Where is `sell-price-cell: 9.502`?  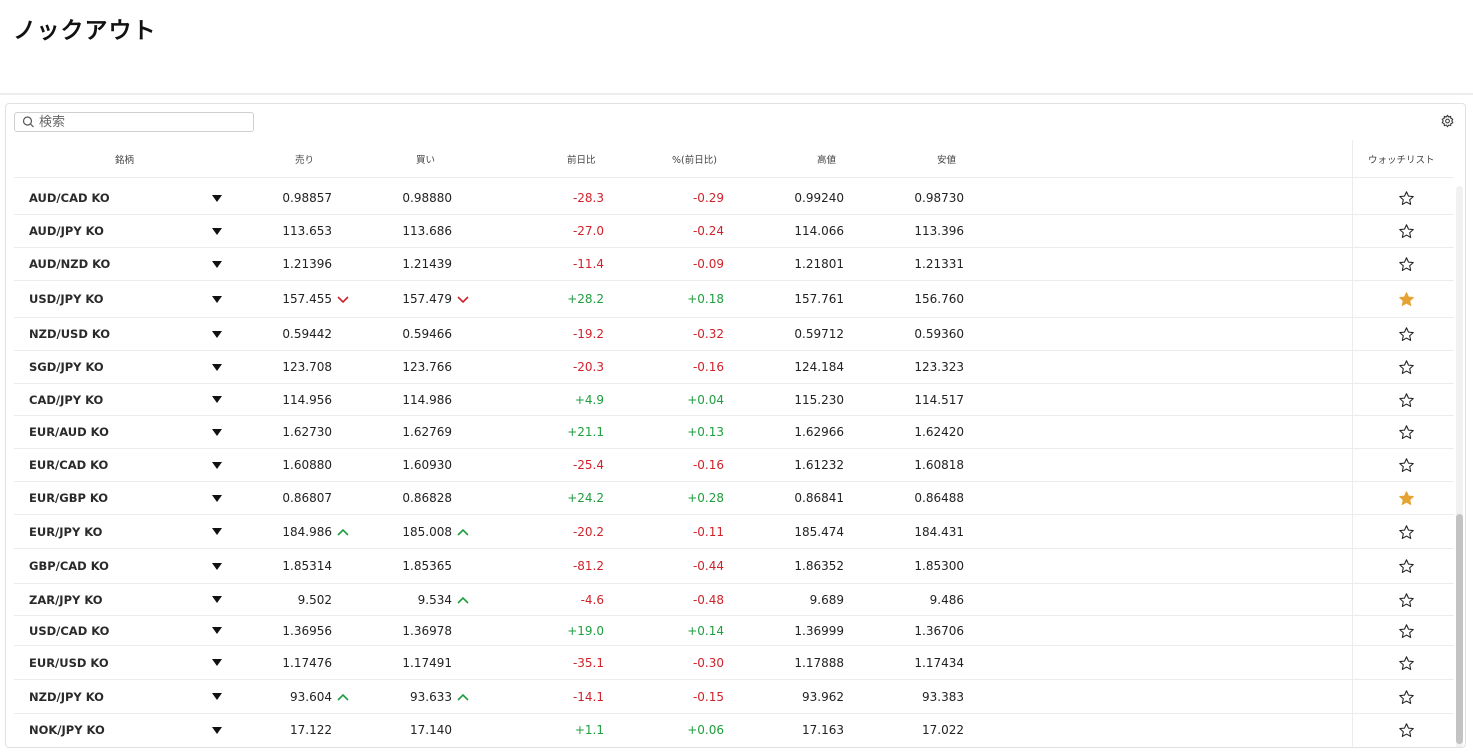
sell-price-cell: 9.502 is located at coordinates (300, 600).